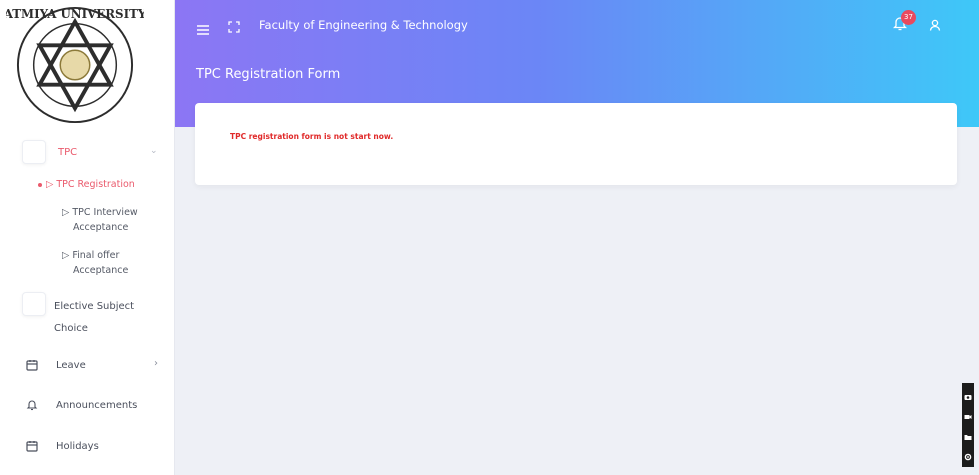  What do you see at coordinates (94, 306) in the screenshot?
I see `elective-label-line1: Elective Subject` at bounding box center [94, 306].